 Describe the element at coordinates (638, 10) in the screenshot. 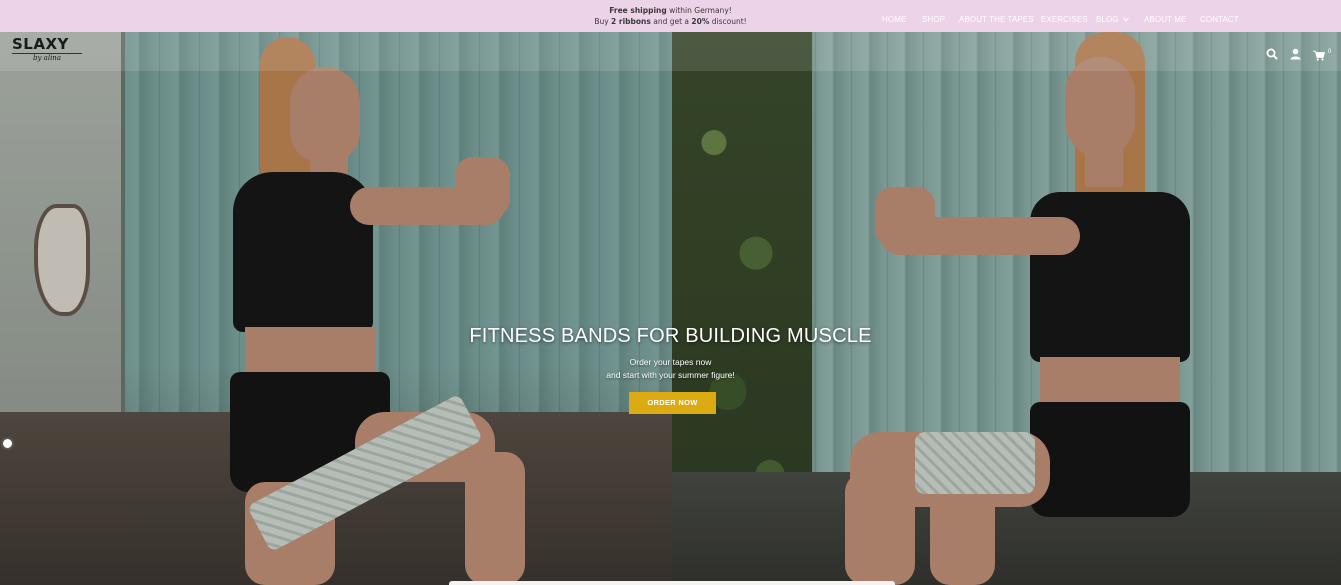

I see `announcement-free-shipping: Free shipping` at that location.